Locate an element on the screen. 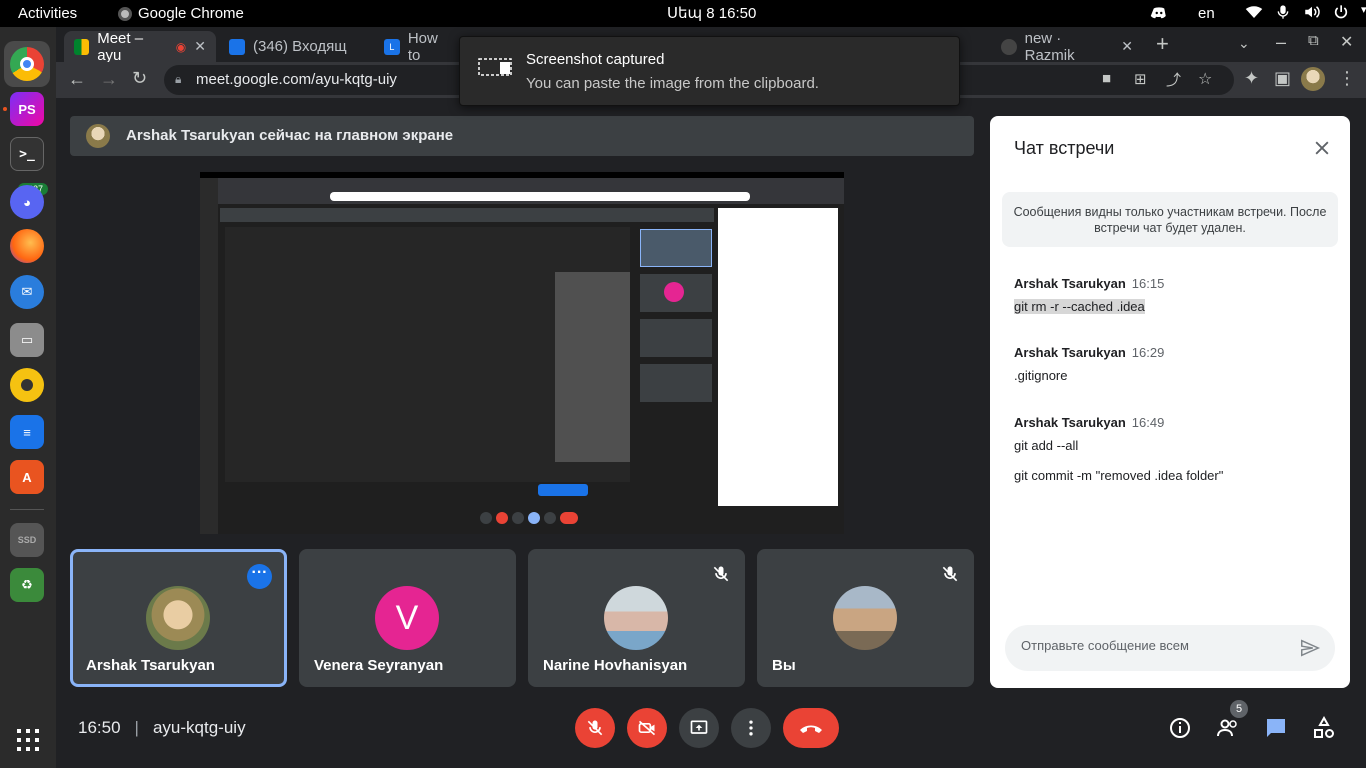  url-text: meet.google.com/ayu-kqtg-uiy is located at coordinates (296, 79).